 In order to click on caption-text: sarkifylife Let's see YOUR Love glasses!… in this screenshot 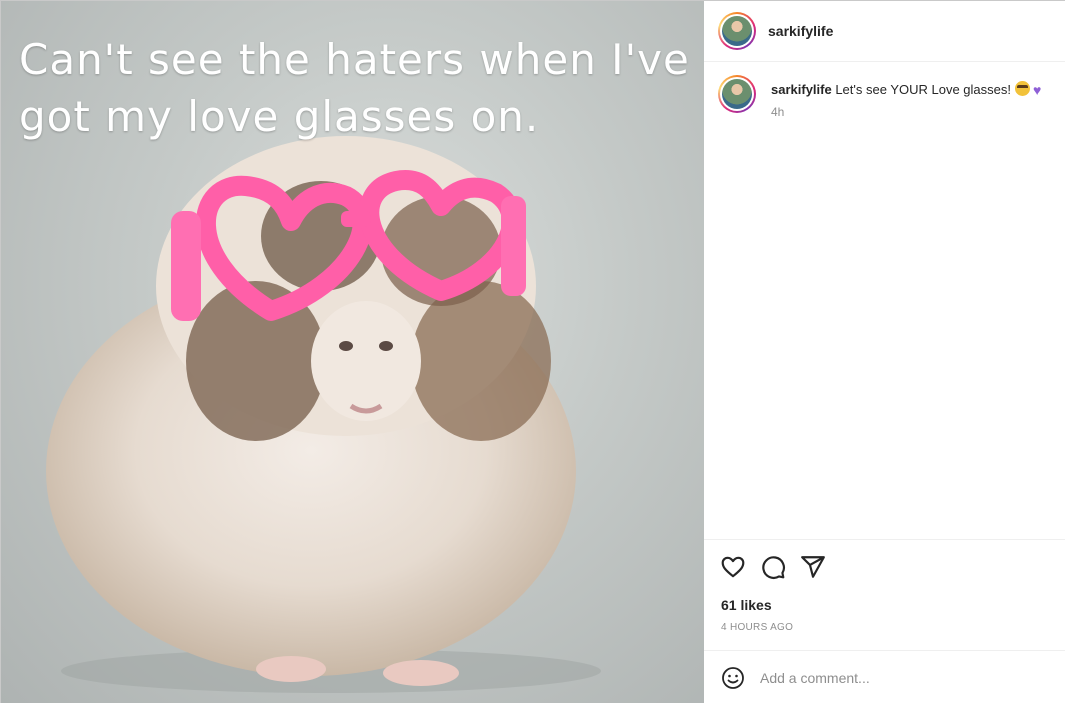, I will do `click(916, 89)`.